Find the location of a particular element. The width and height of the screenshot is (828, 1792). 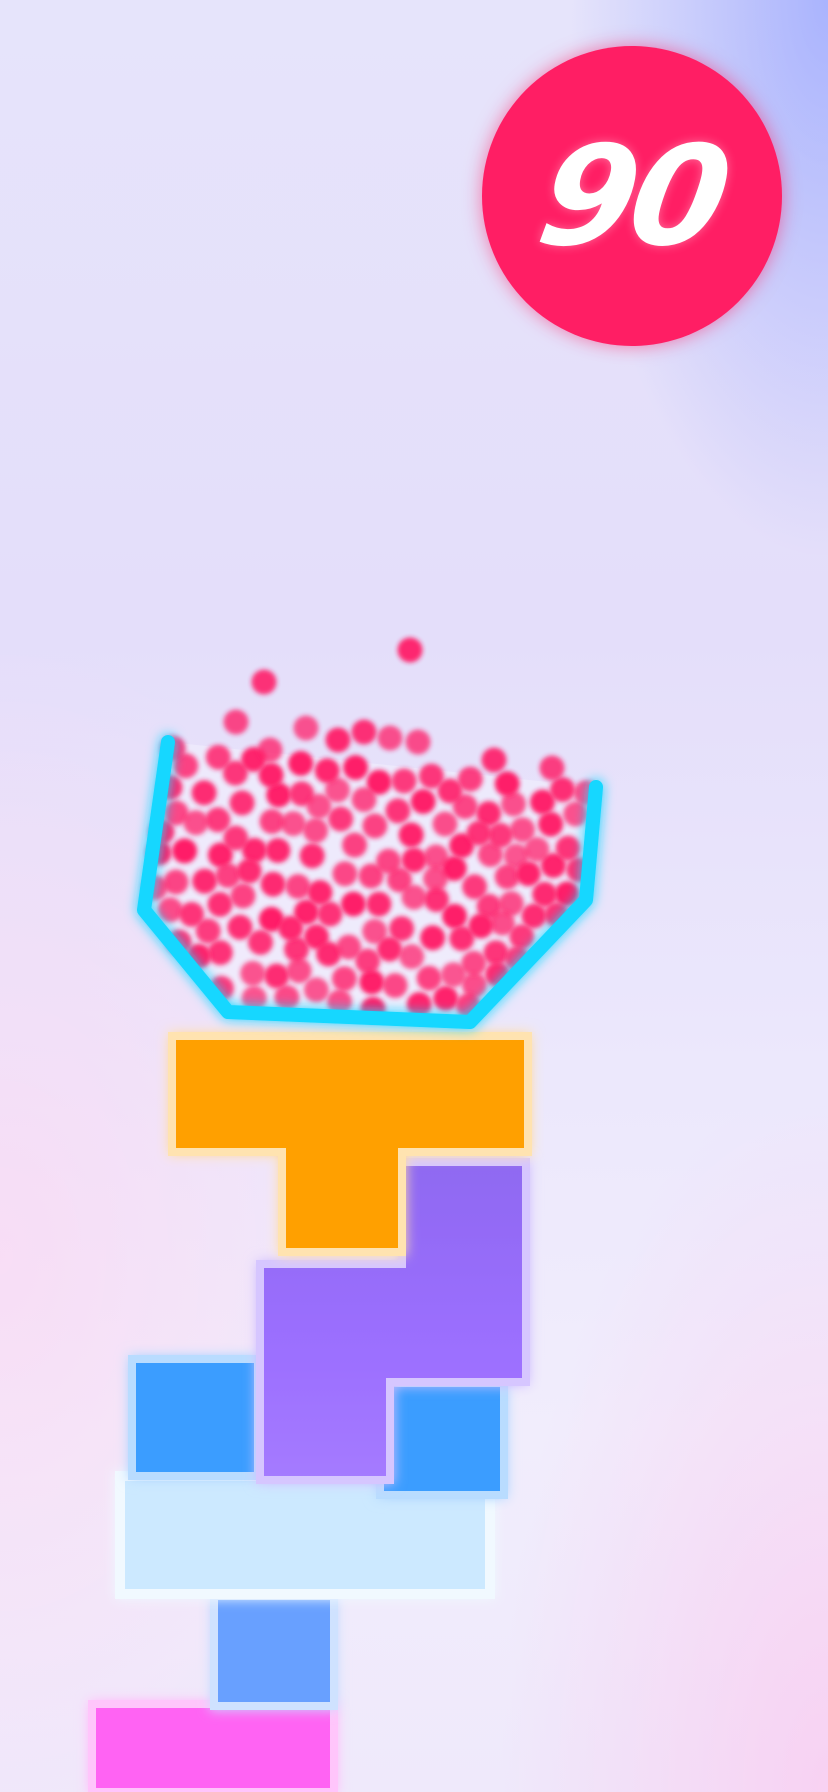

cup is located at coordinates (370, 833).